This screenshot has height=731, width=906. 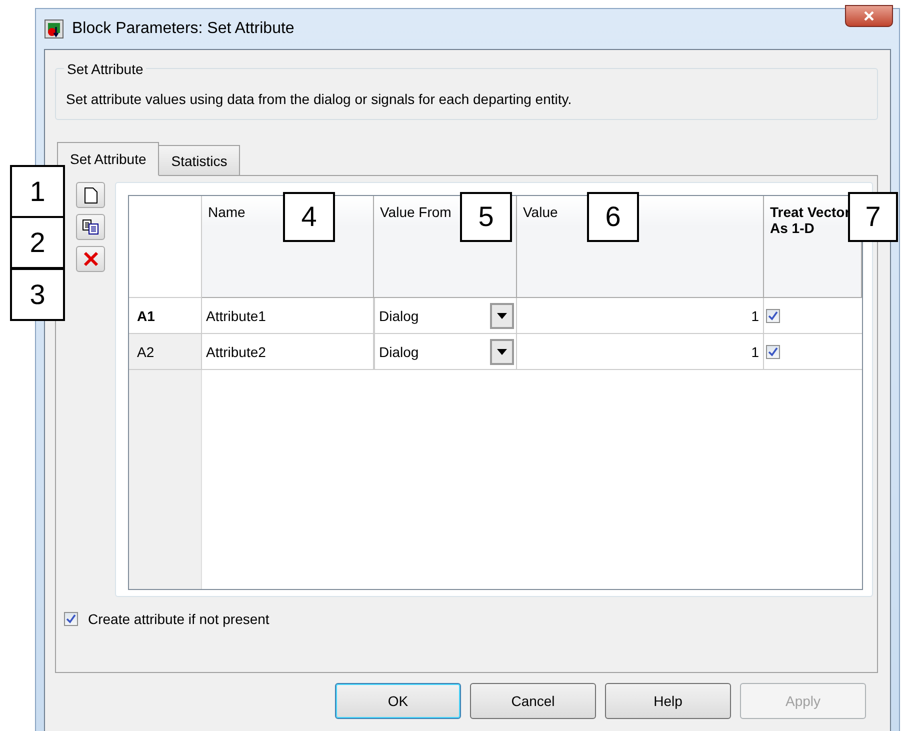 I want to click on callout-number: 4, so click(x=309, y=217).